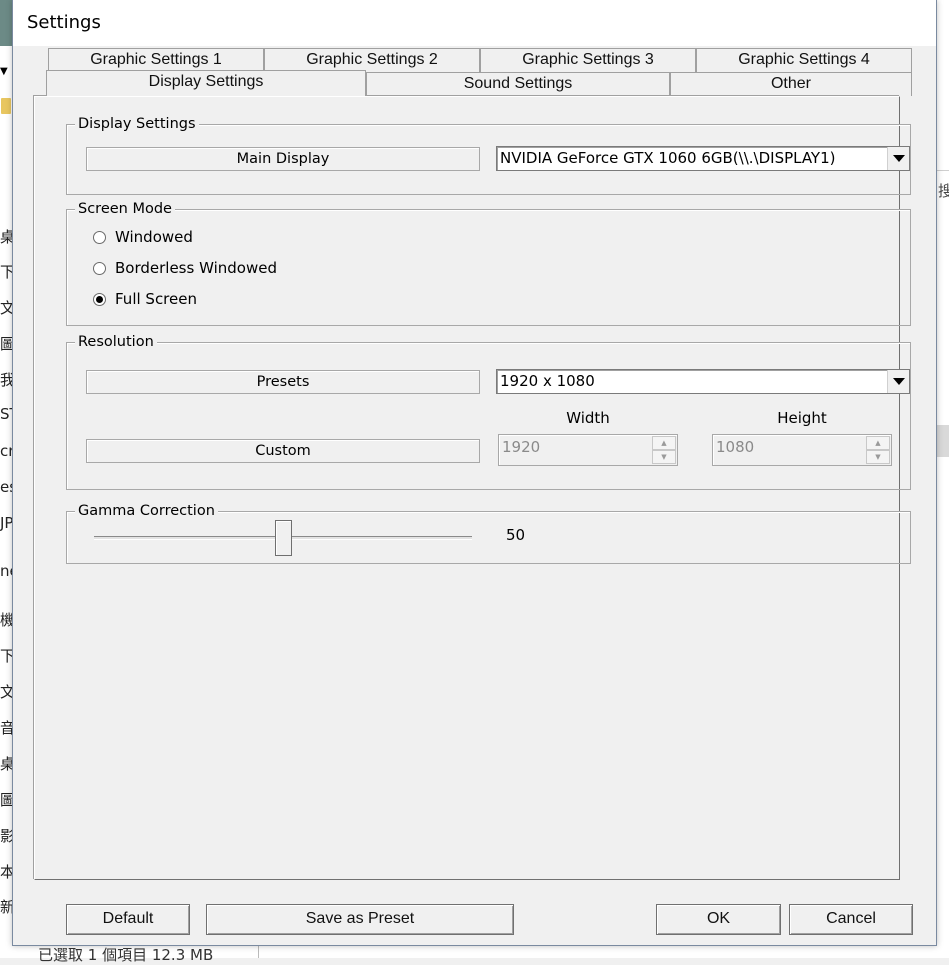 The width and height of the screenshot is (949, 965). Describe the element at coordinates (283, 451) in the screenshot. I see `custom-label: Custom` at that location.